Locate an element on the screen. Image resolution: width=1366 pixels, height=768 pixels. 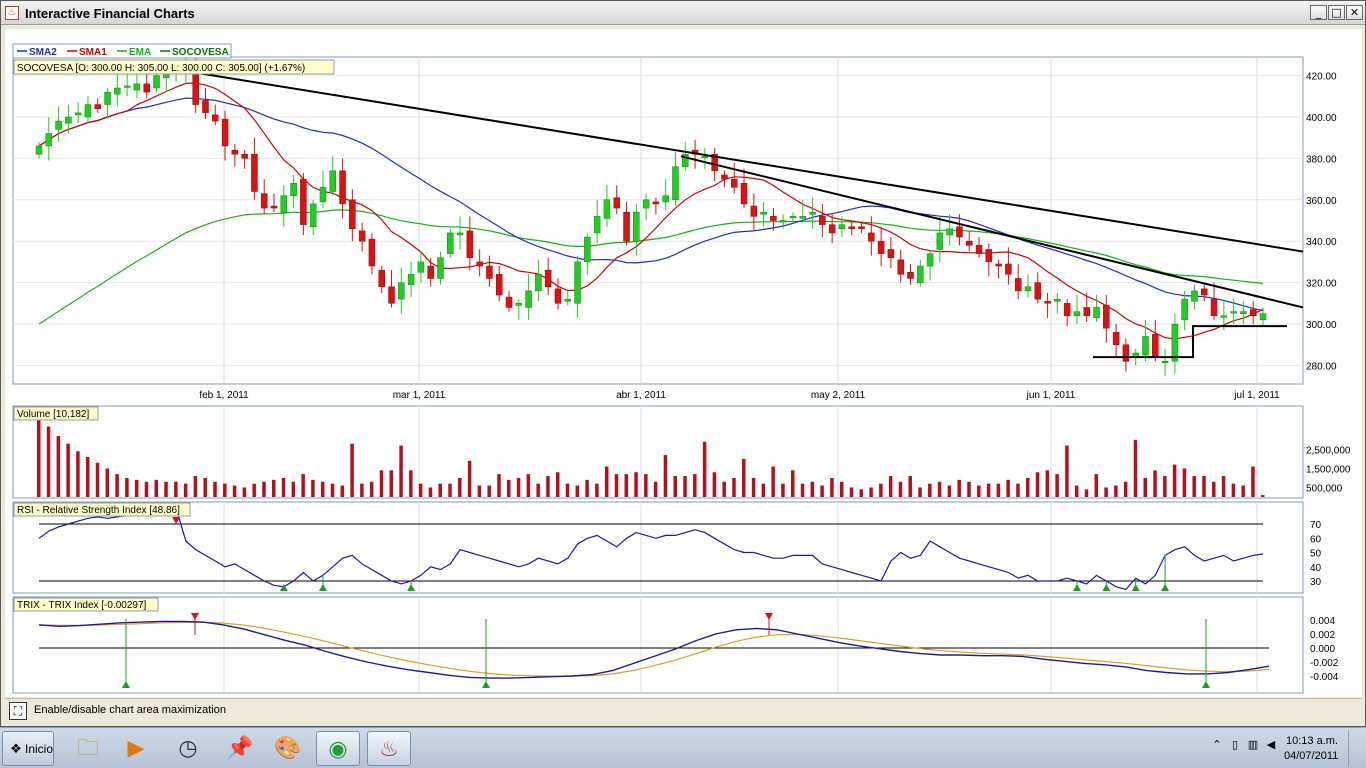
paint-icon: 🎨 is located at coordinates (288, 748).